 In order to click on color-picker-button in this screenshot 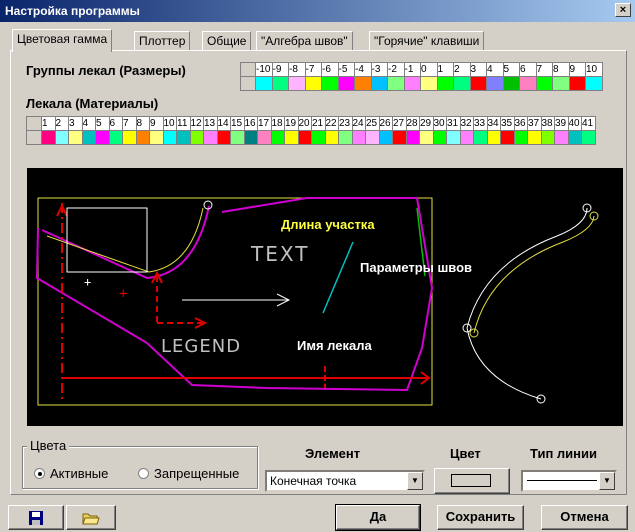, I will do `click(472, 481)`.